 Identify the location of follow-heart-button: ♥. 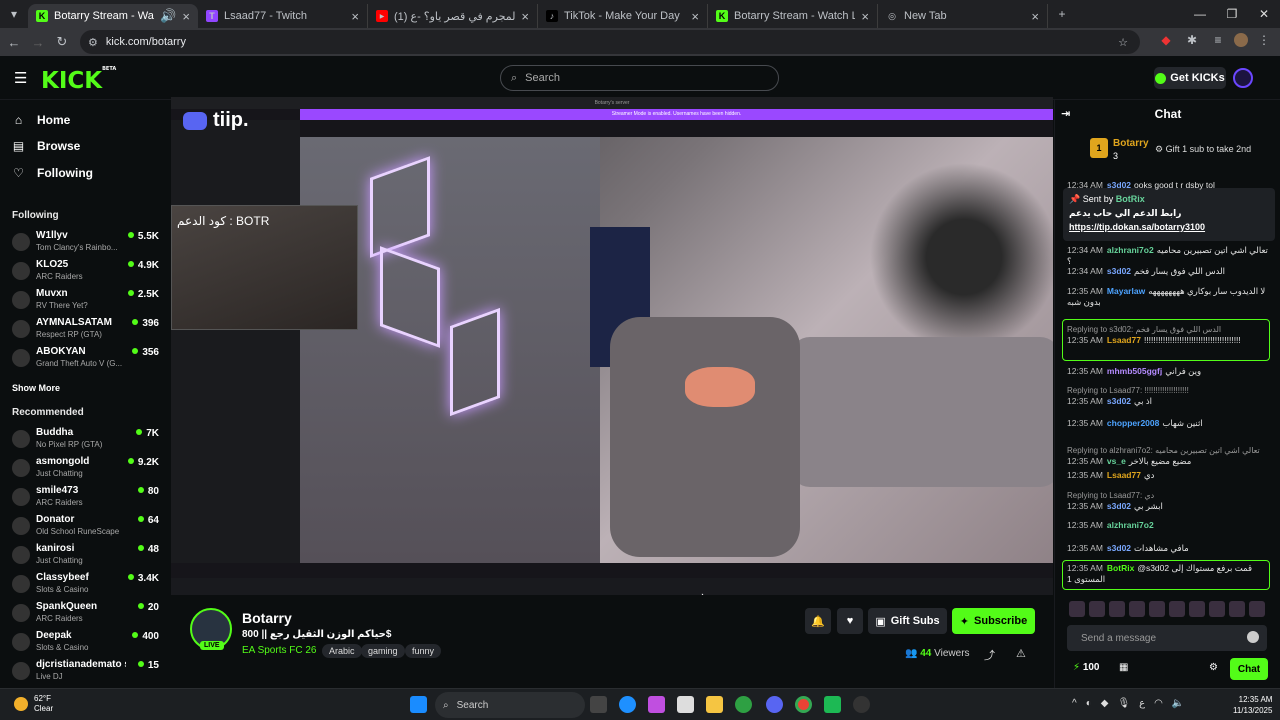
(850, 621).